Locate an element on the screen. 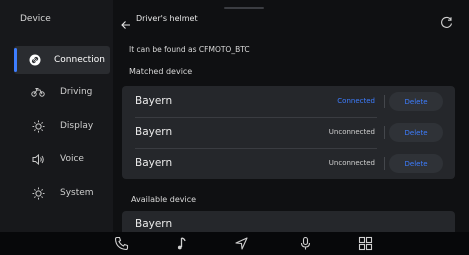  motorcycle-icon is located at coordinates (38, 92).